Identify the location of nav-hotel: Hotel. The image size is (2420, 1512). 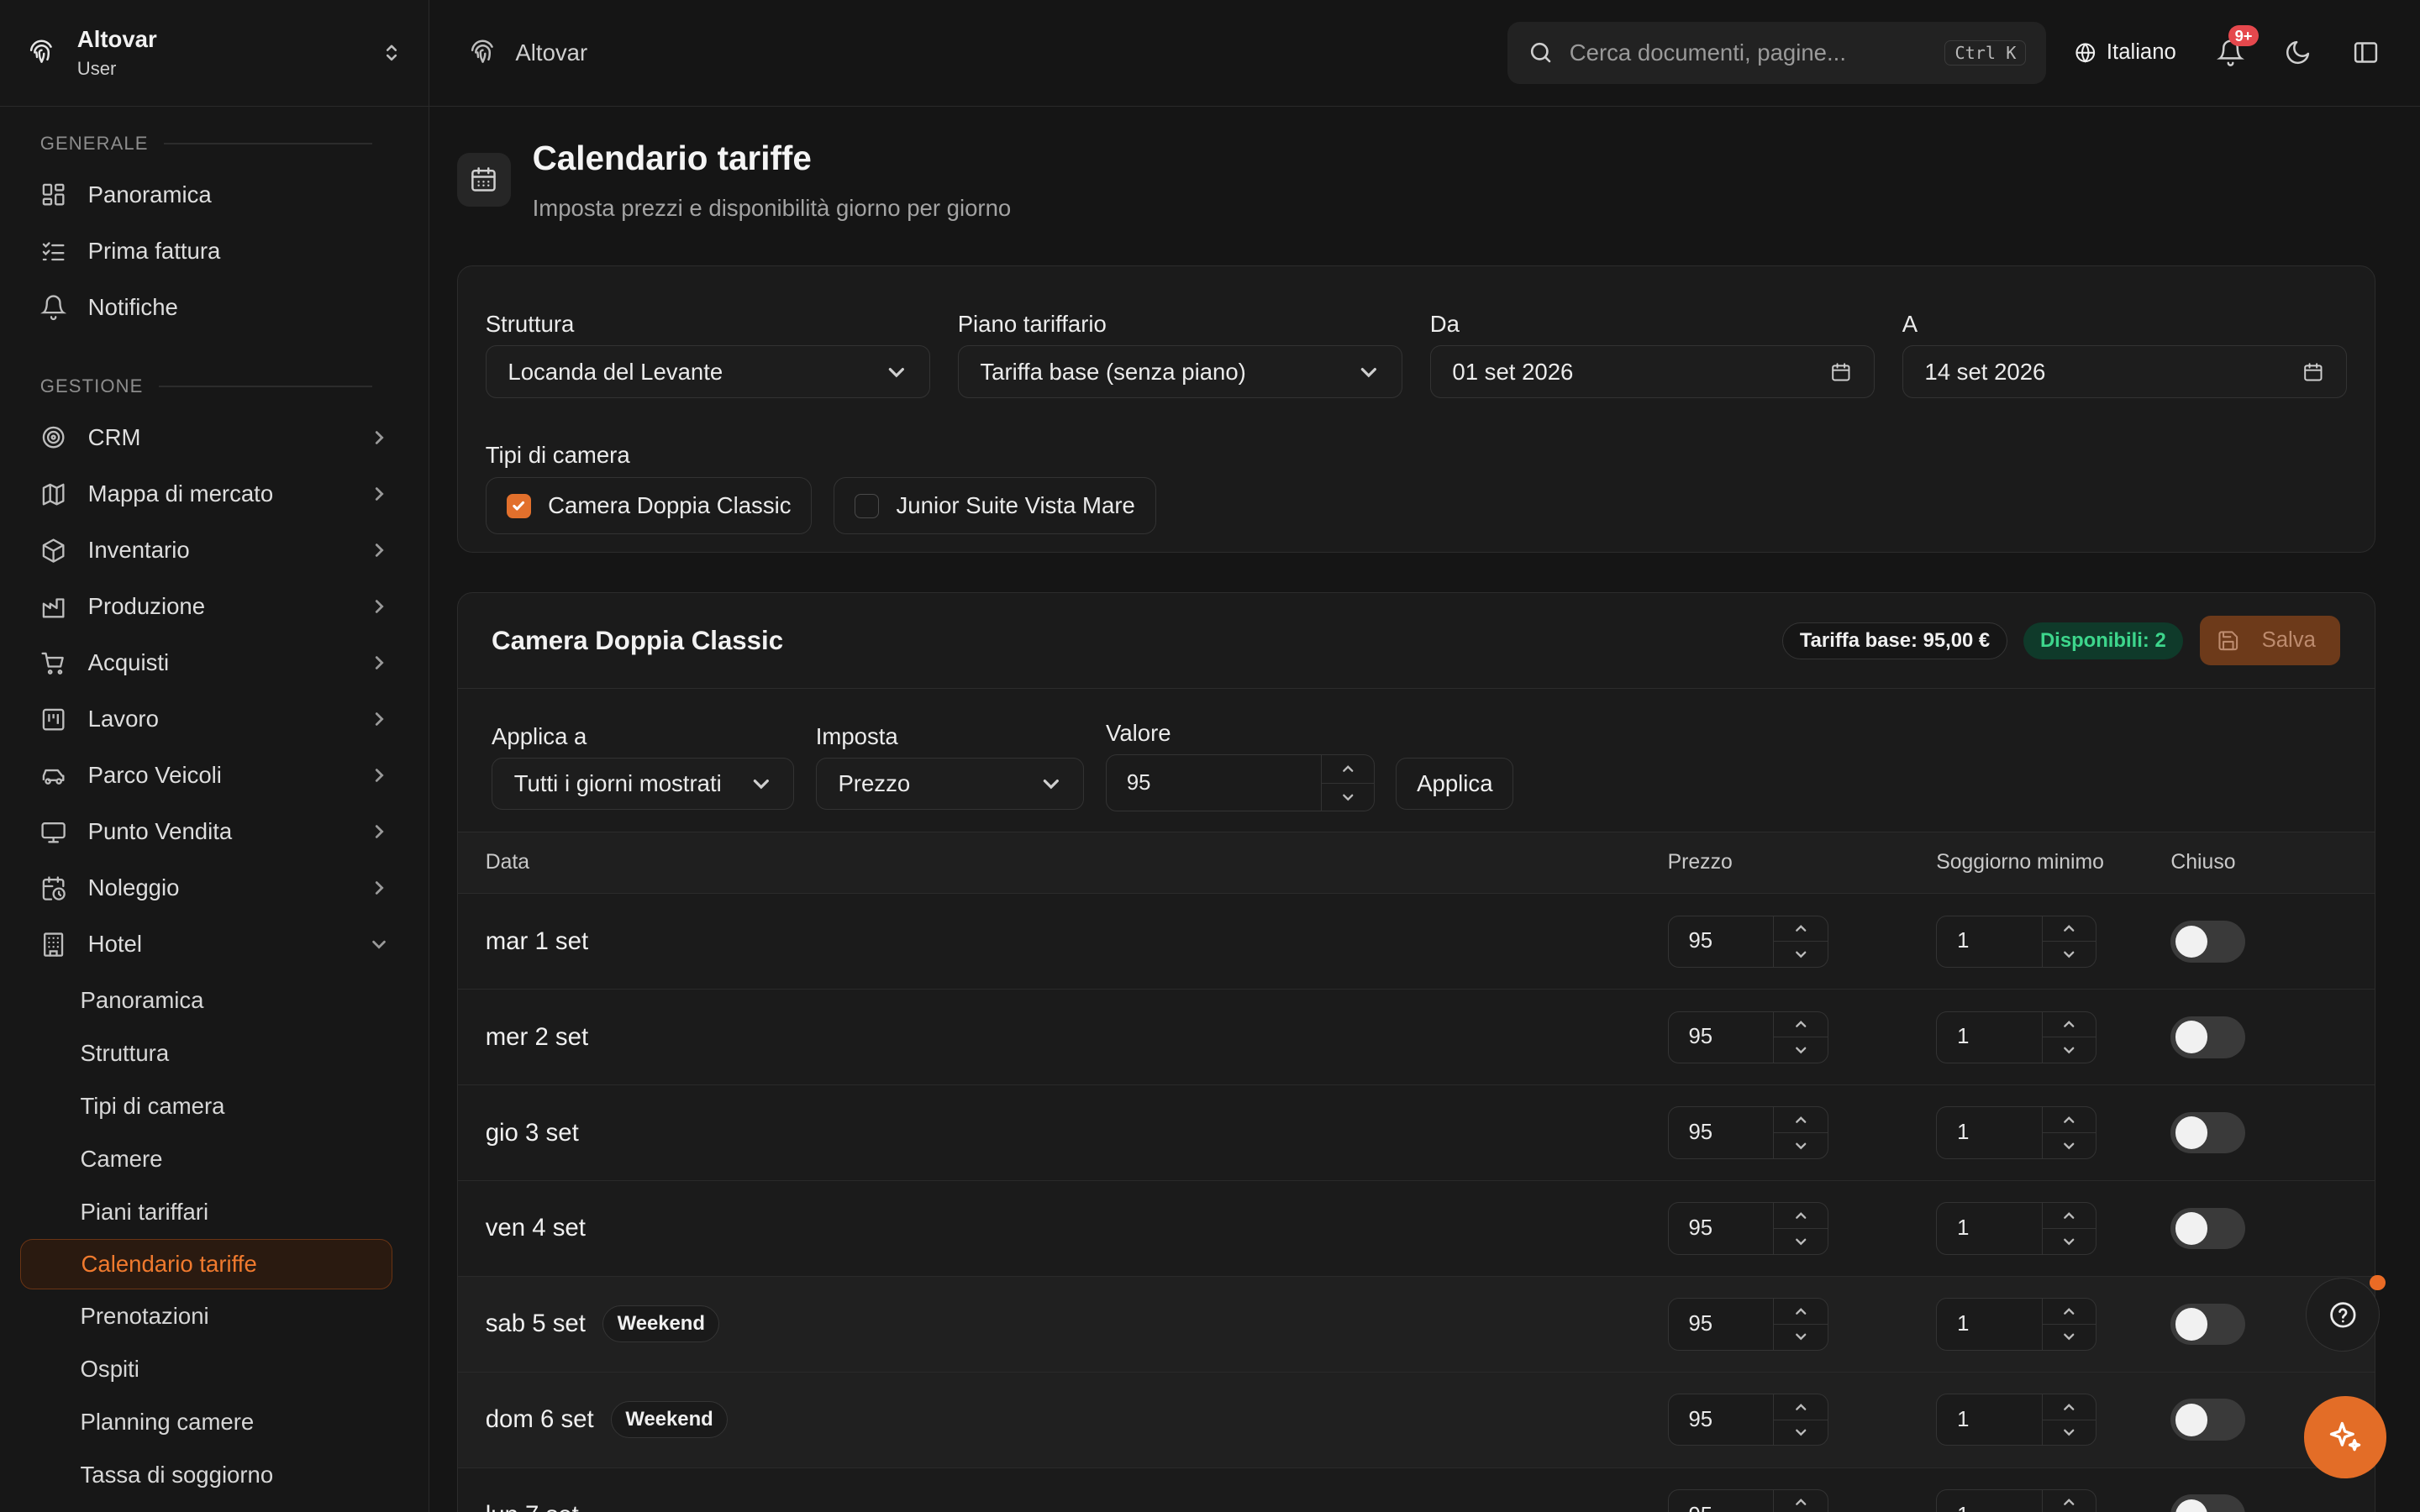
(214, 944).